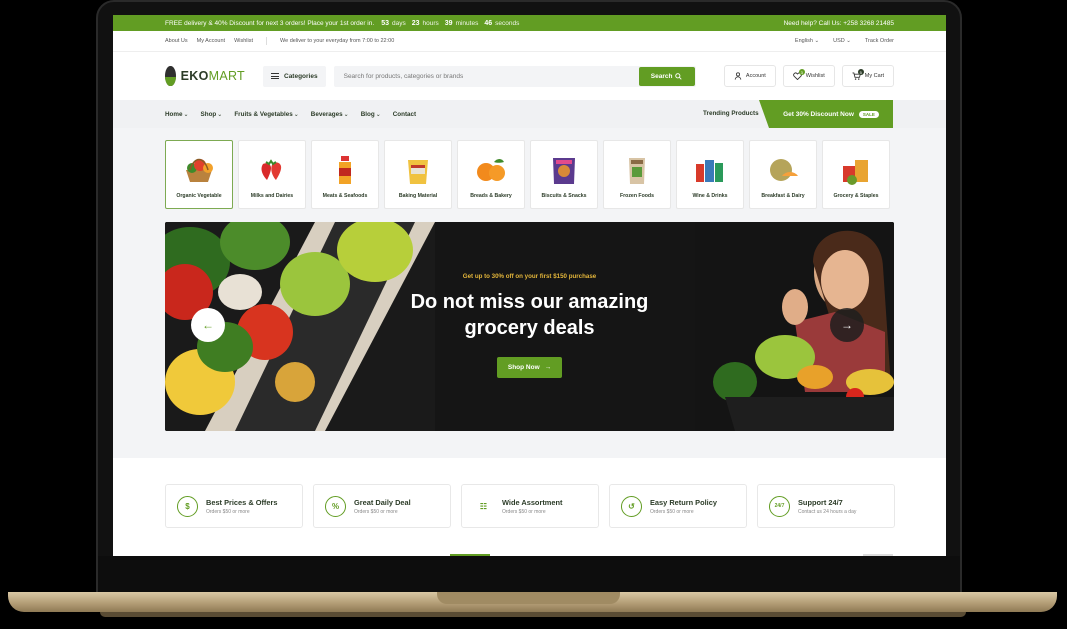  I want to click on nav-label: Shop, so click(208, 114).